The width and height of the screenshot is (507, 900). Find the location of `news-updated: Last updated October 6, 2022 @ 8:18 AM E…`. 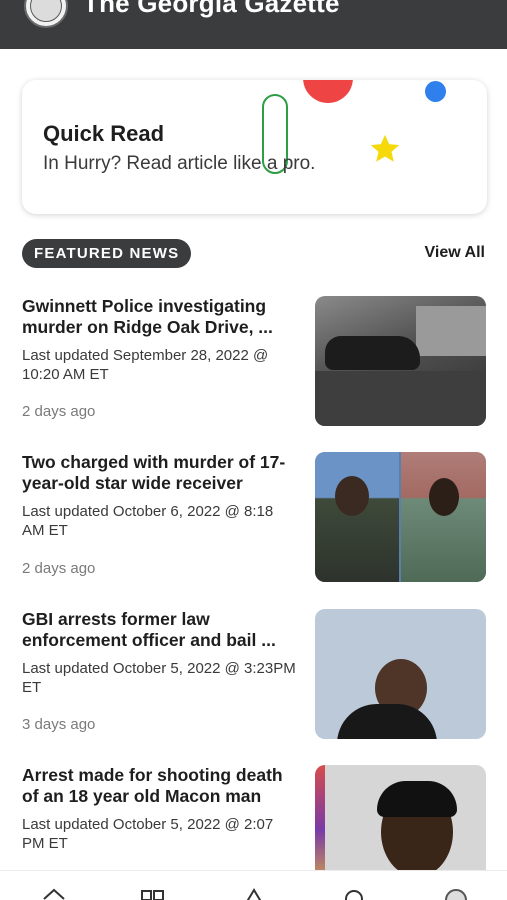

news-updated: Last updated October 6, 2022 @ 8:18 AM E… is located at coordinates (148, 521).